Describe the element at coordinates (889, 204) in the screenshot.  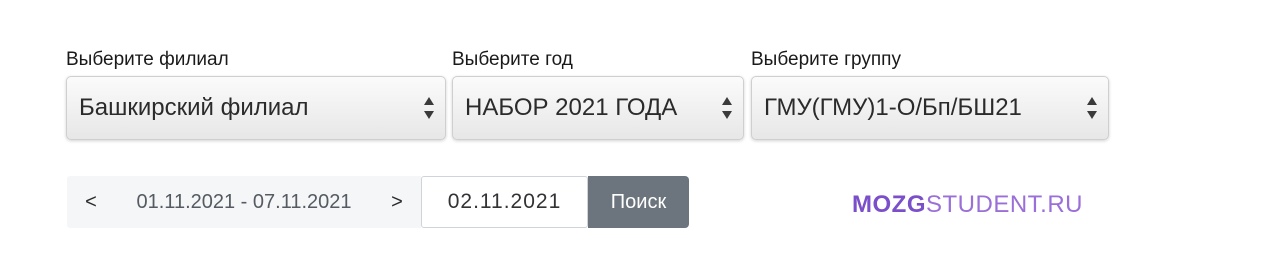
I see `watermark-bold-text: MOZG` at that location.